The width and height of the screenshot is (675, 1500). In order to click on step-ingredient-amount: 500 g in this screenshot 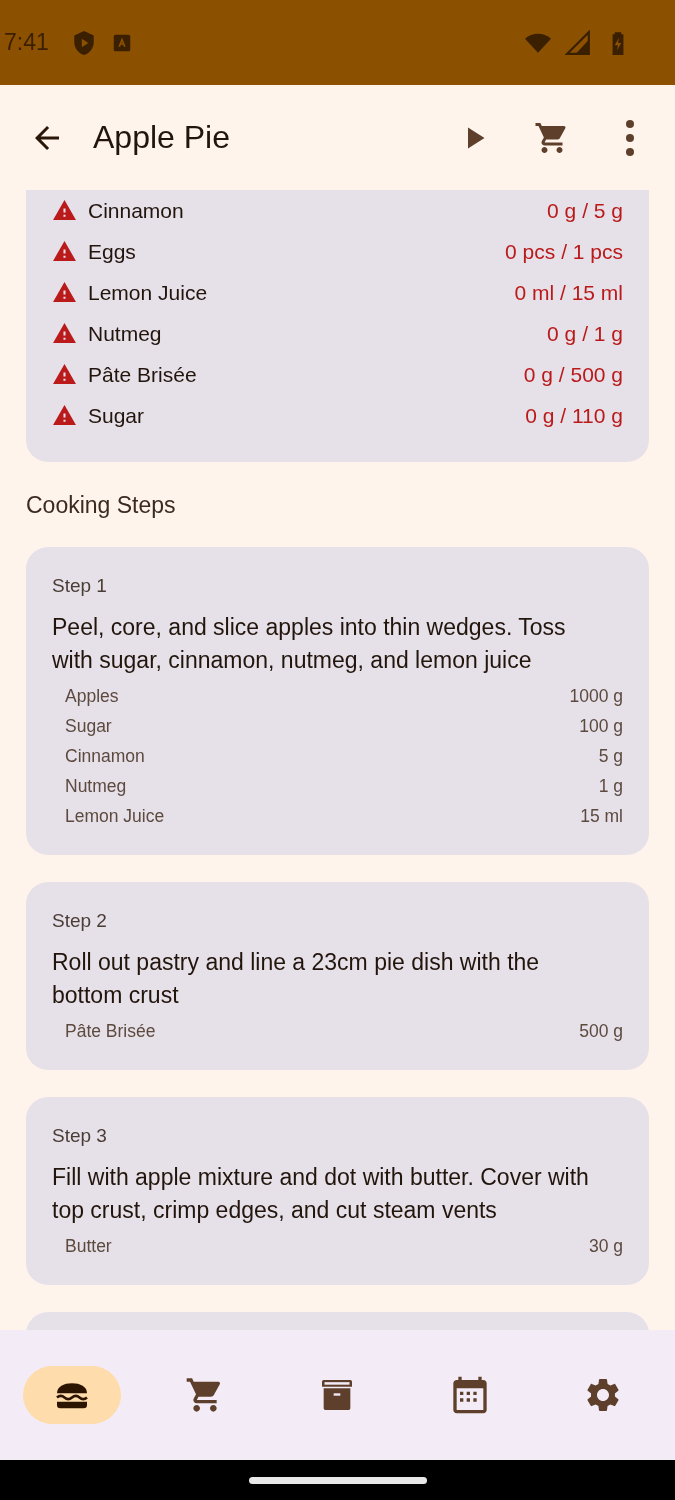, I will do `click(601, 1031)`.